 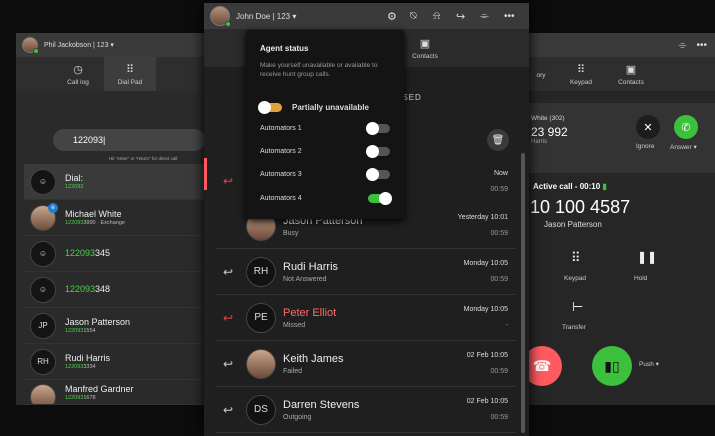 I want to click on automator-row: Automators 3, so click(x=325, y=174).